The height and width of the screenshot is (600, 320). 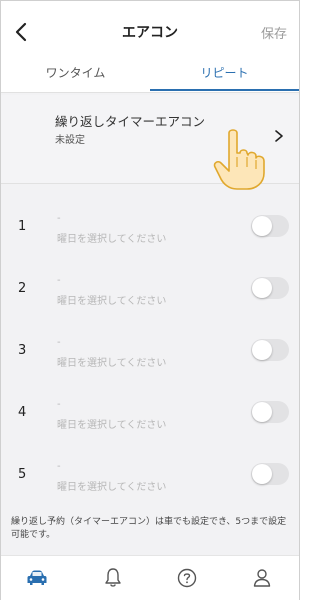 What do you see at coordinates (150, 577) in the screenshot?
I see `bottom-nav` at bounding box center [150, 577].